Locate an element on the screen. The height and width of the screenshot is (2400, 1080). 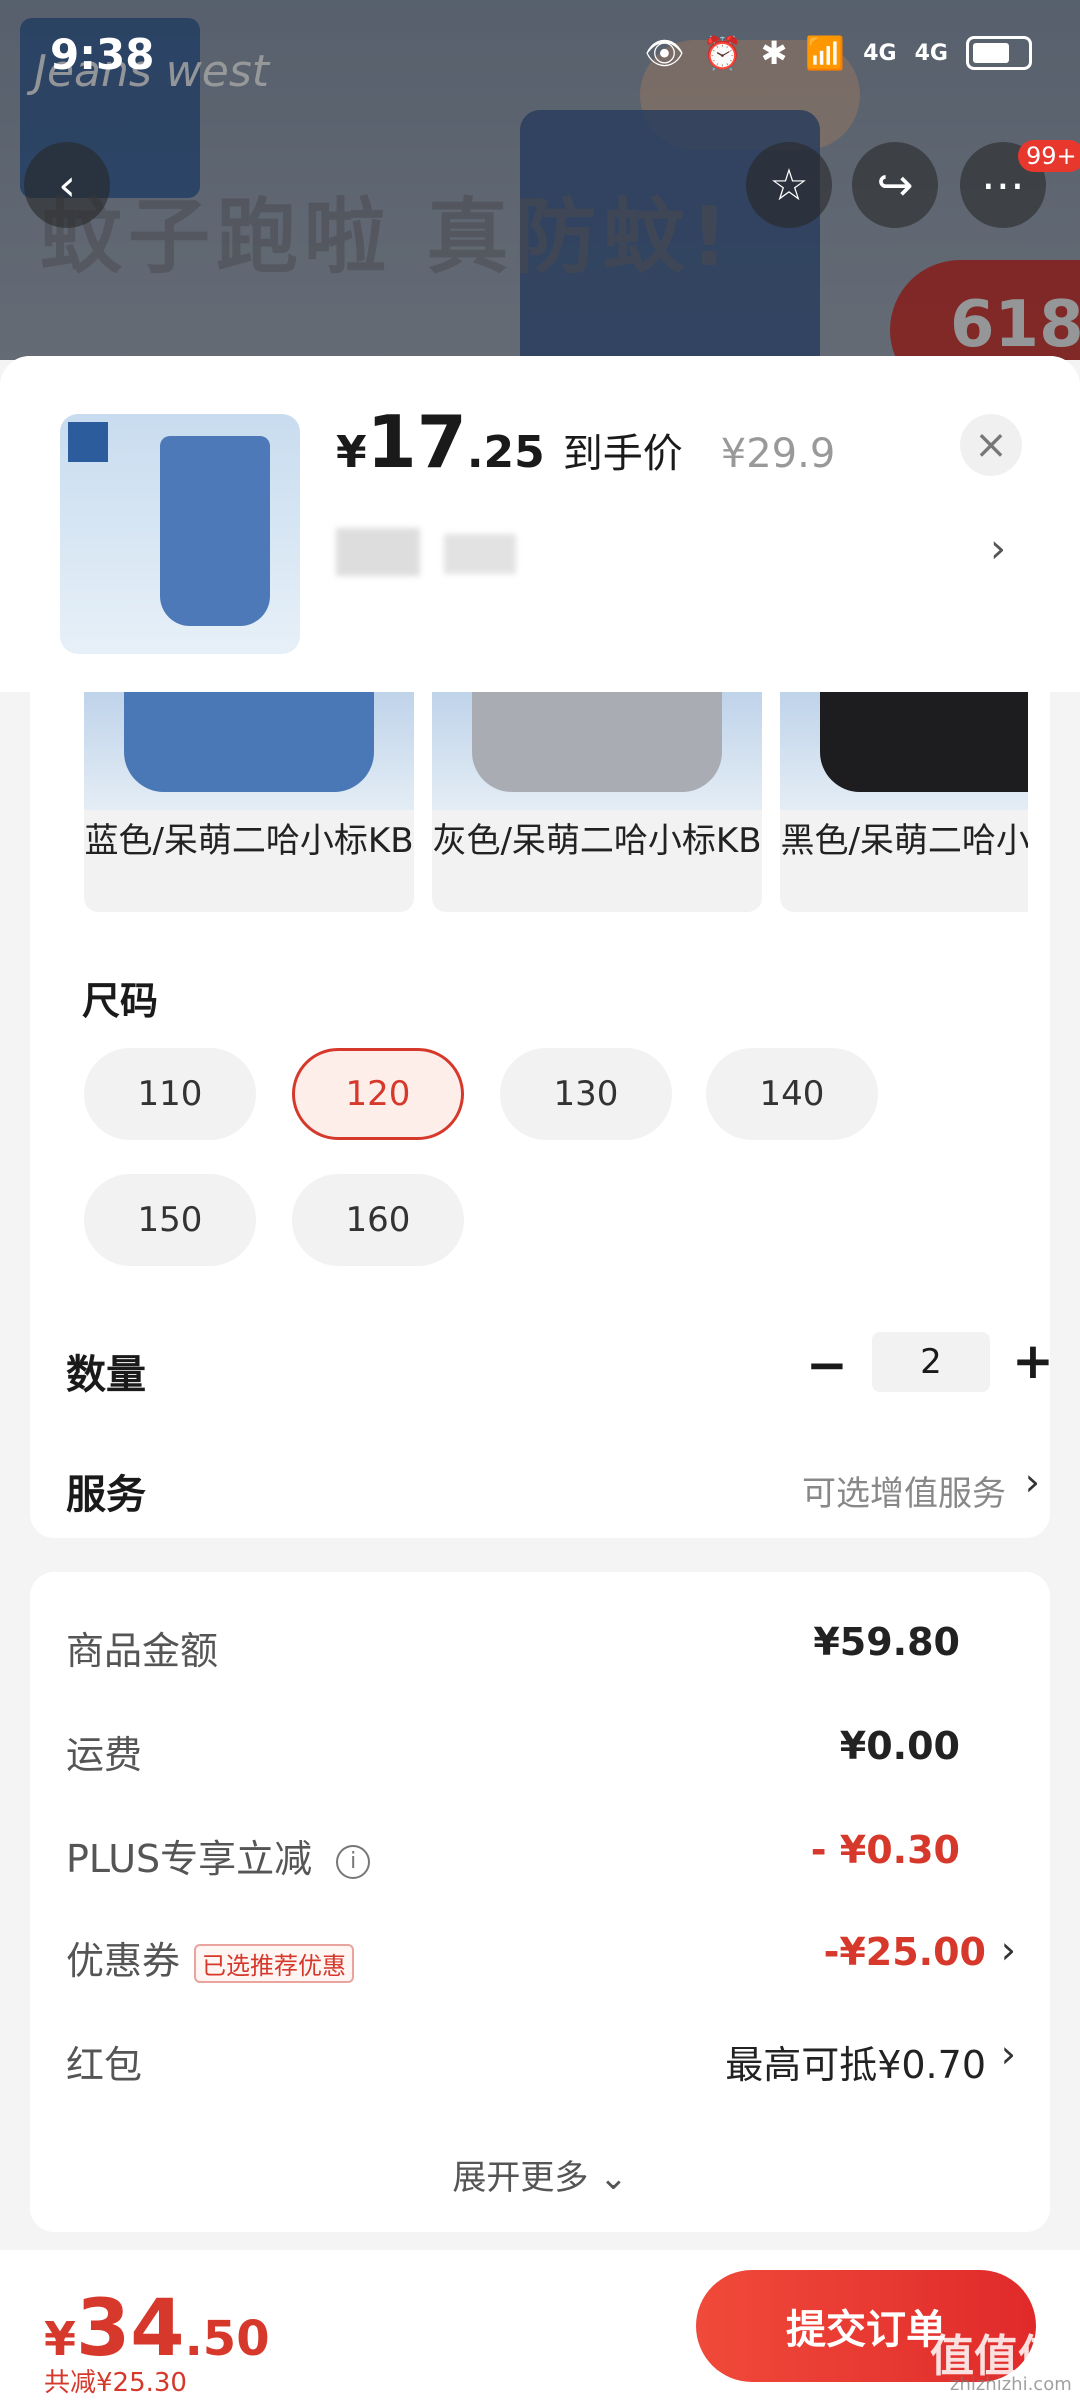
plus-discount-text: PLUS专享立减 is located at coordinates (189, 1859).